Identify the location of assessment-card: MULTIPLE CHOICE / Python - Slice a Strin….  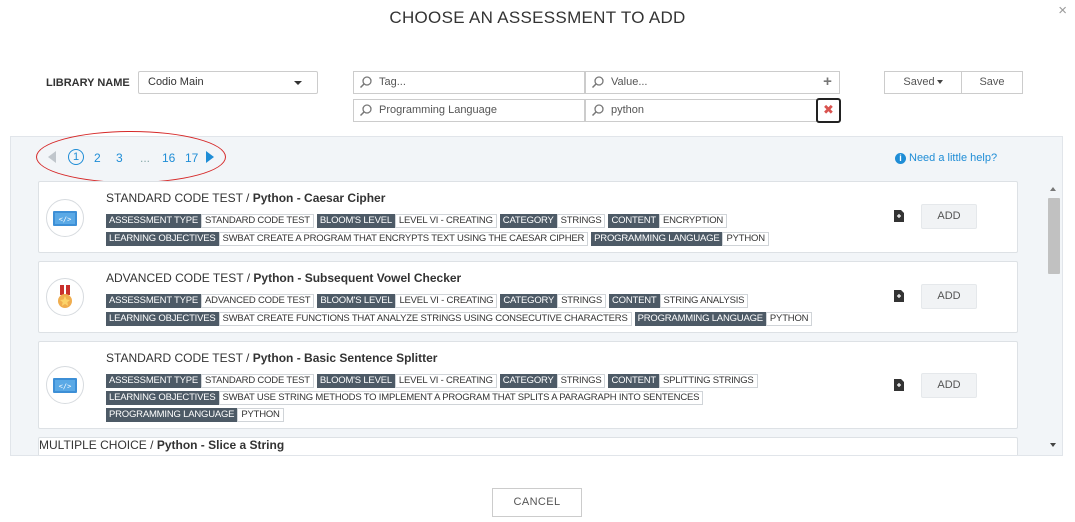
(528, 446).